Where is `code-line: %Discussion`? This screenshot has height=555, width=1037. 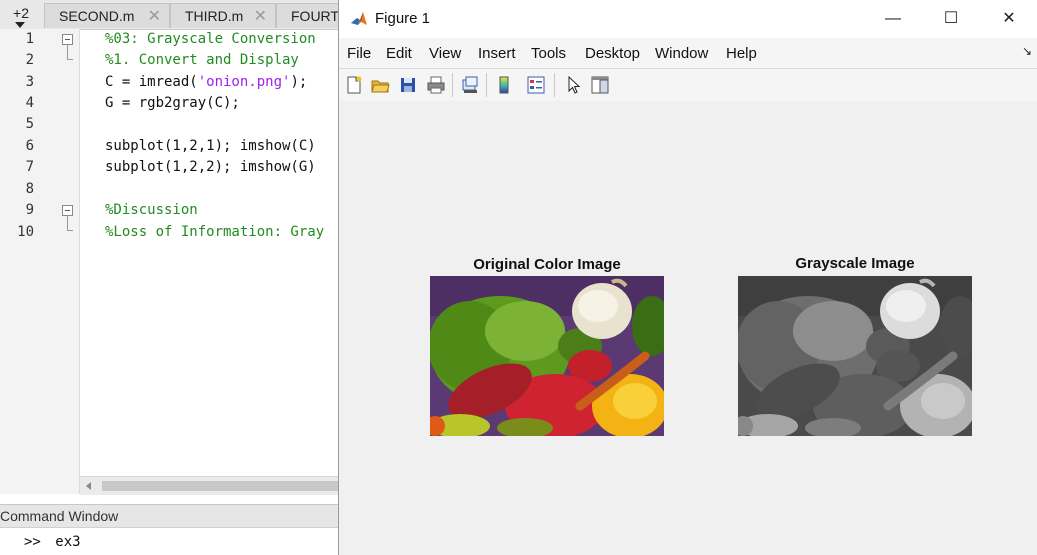
code-line: %Discussion is located at coordinates (151, 210).